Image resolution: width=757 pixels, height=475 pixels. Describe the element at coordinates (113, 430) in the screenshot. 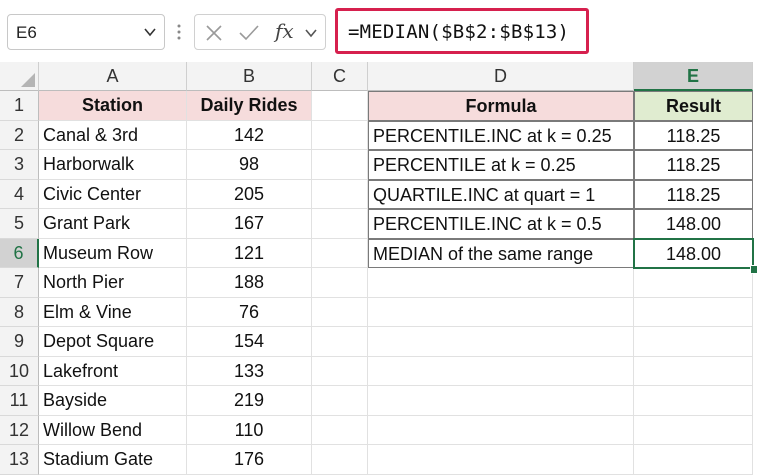

I see `station-cell: Willow Bend` at that location.